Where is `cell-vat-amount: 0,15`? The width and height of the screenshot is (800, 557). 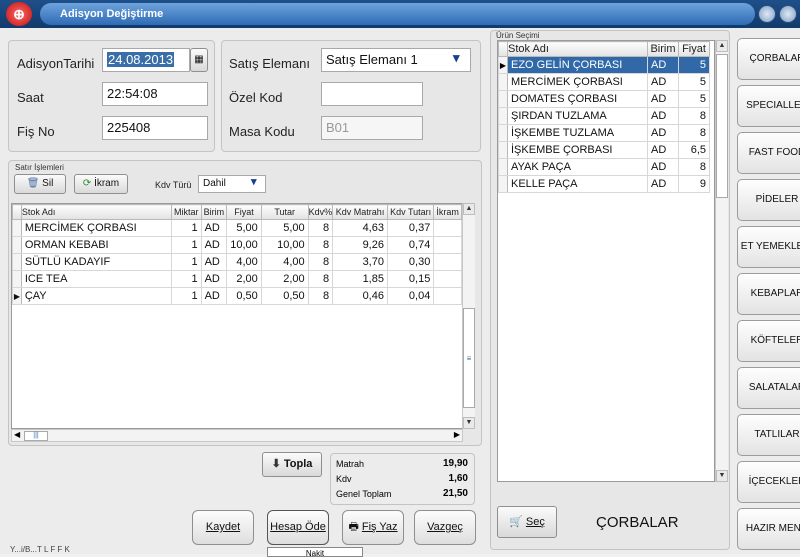 cell-vat-amount: 0,15 is located at coordinates (410, 279).